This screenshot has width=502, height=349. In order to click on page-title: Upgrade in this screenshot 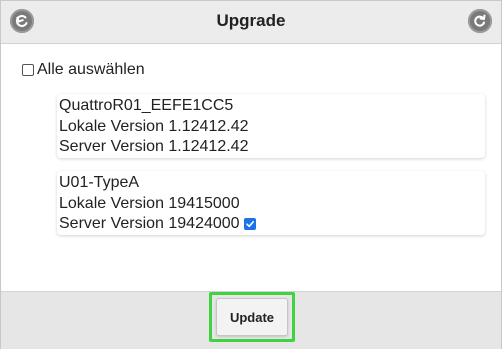, I will do `click(251, 20)`.